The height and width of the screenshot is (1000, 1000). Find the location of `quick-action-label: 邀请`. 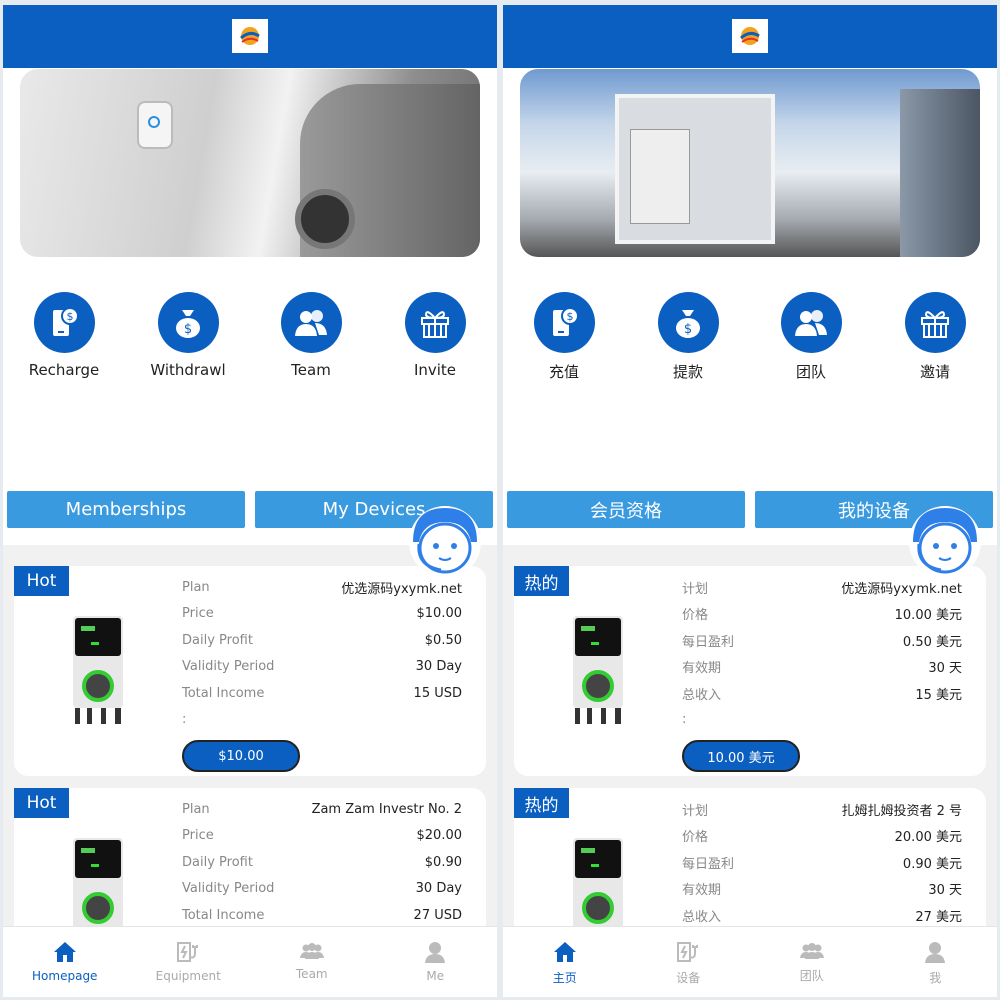

quick-action-label: 邀请 is located at coordinates (934, 372).